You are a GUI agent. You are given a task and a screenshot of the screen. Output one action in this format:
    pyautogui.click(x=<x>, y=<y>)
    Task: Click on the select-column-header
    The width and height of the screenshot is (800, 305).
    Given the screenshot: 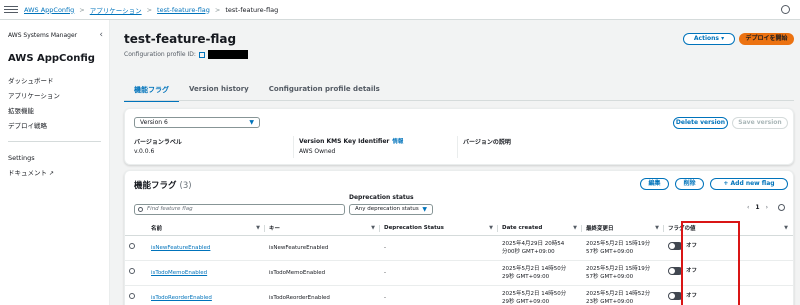 What is the action you would take?
    pyautogui.click(x=136, y=229)
    